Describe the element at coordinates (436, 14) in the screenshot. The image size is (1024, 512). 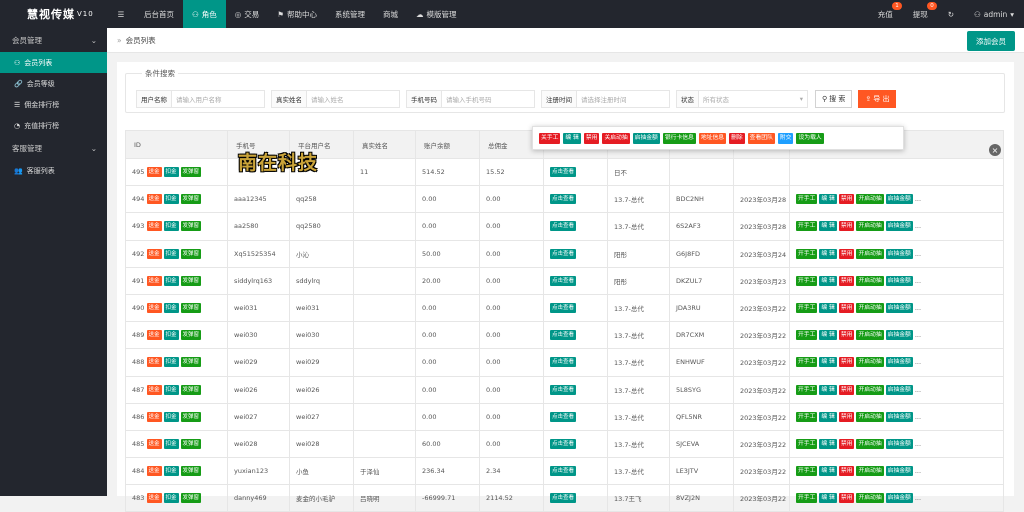
I see `nav-template: ☁ 模版管理` at that location.